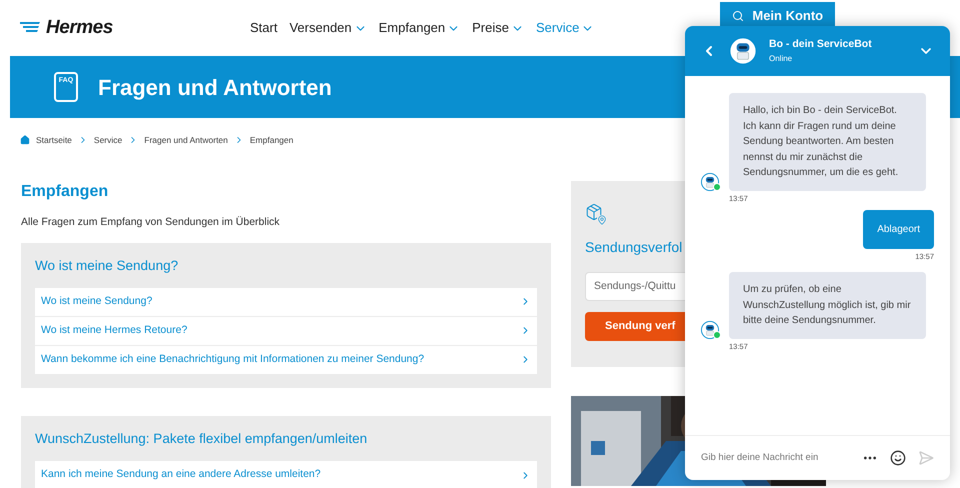  Describe the element at coordinates (827, 305) in the screenshot. I see `bot-message-bubble: Um zu prüfen, ob eine WunschZustellung möglich ist, gib mir bitte deine Sendungsnummer.` at that location.